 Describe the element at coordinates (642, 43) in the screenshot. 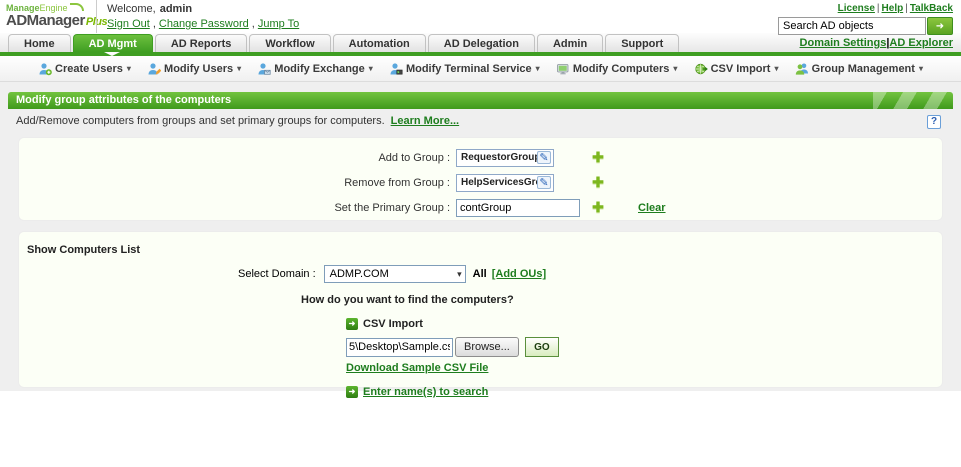

I see `tab-support: Support` at that location.